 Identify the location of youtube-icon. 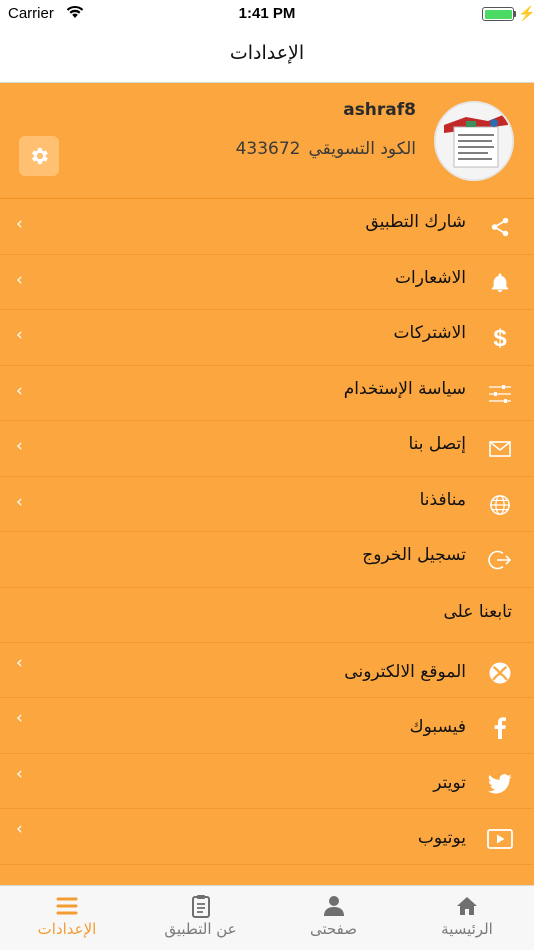
(500, 839).